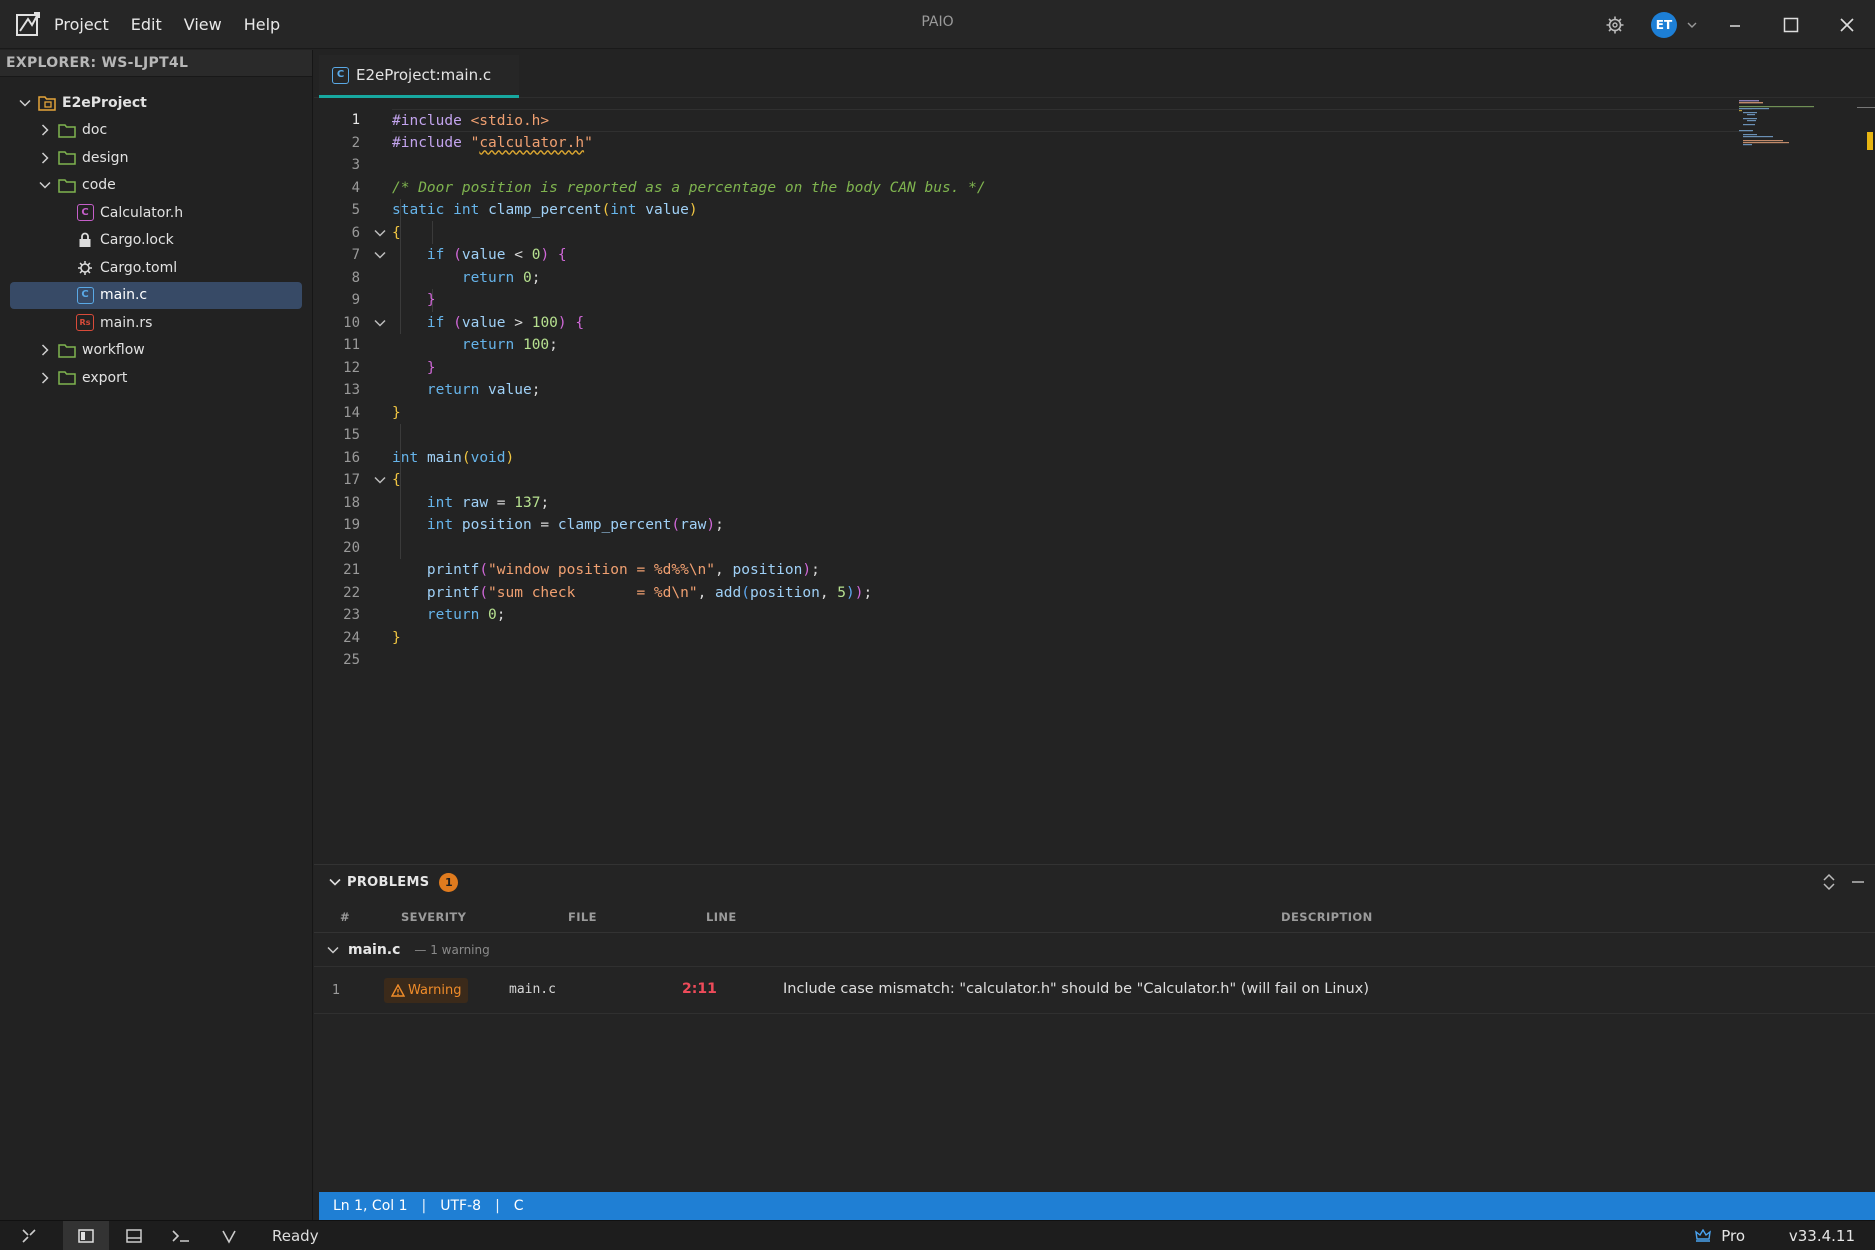  I want to click on code-line-14: }, so click(396, 412).